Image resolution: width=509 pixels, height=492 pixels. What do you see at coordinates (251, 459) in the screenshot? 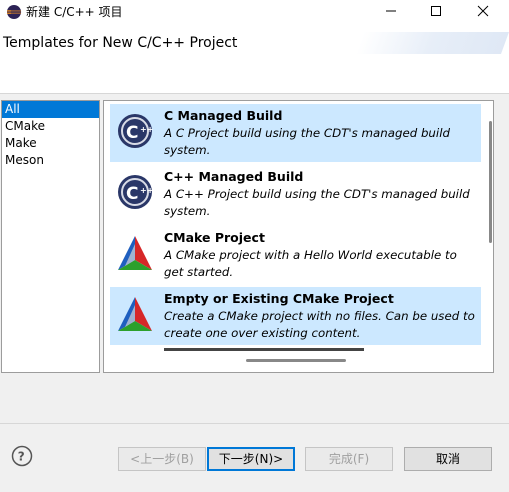
I see `next-button: 下一步(N)>` at bounding box center [251, 459].